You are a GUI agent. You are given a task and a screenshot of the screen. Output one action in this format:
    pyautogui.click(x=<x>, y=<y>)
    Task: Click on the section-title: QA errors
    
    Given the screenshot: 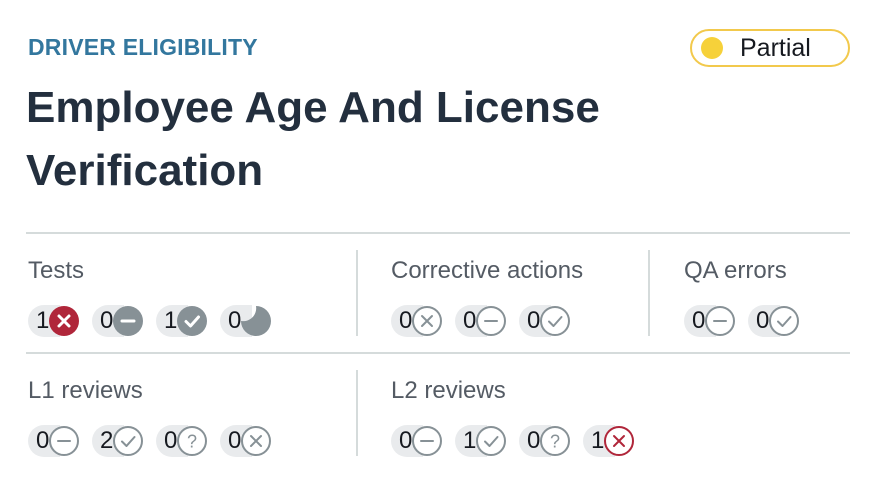 What is the action you would take?
    pyautogui.click(x=735, y=270)
    